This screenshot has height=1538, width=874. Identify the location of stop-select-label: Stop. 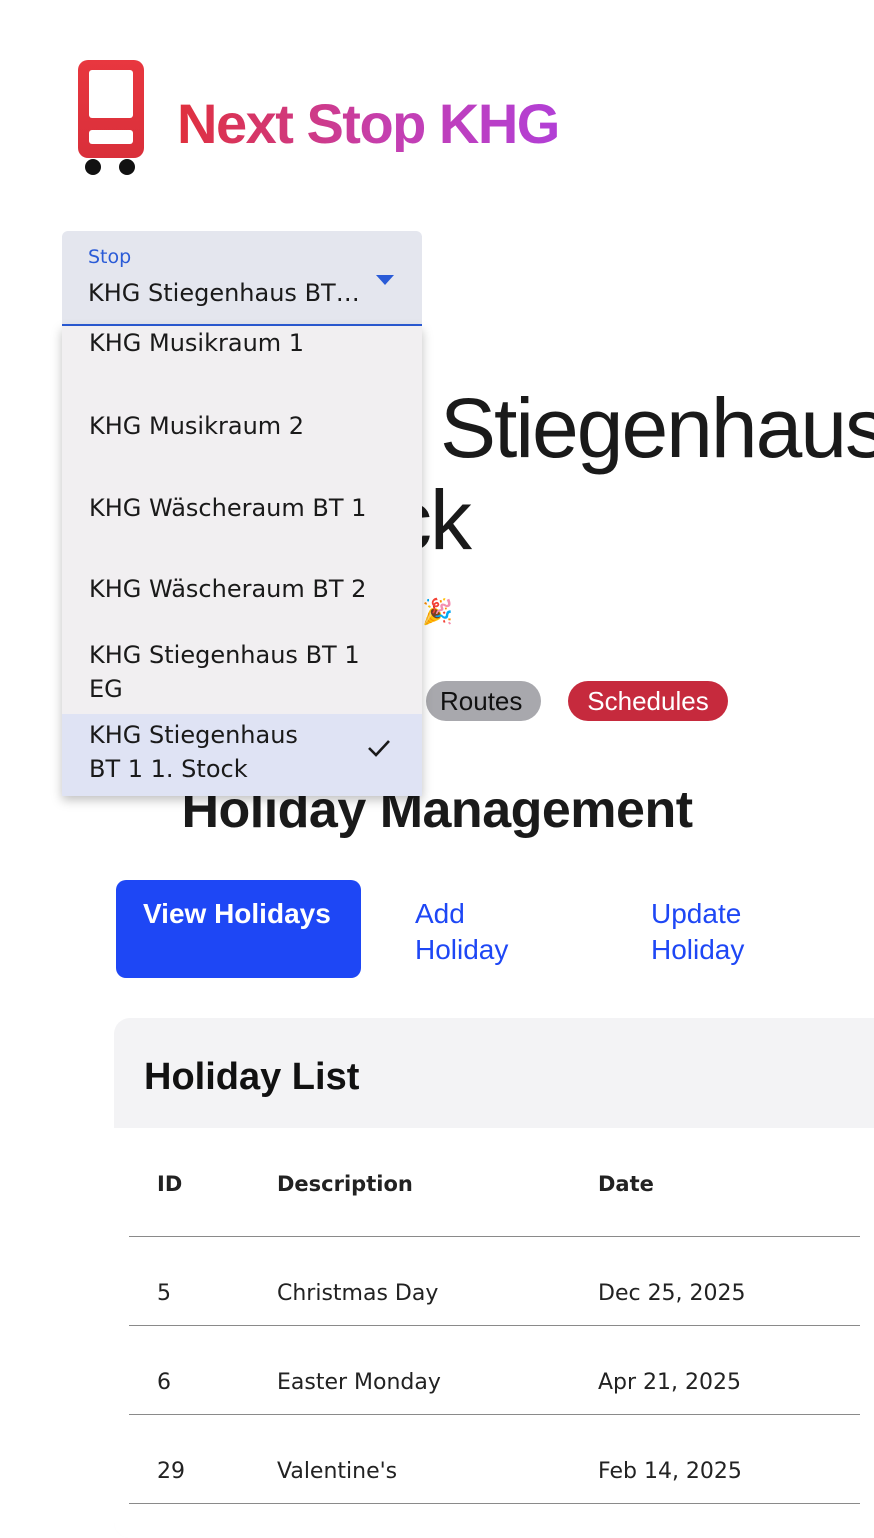
(110, 257).